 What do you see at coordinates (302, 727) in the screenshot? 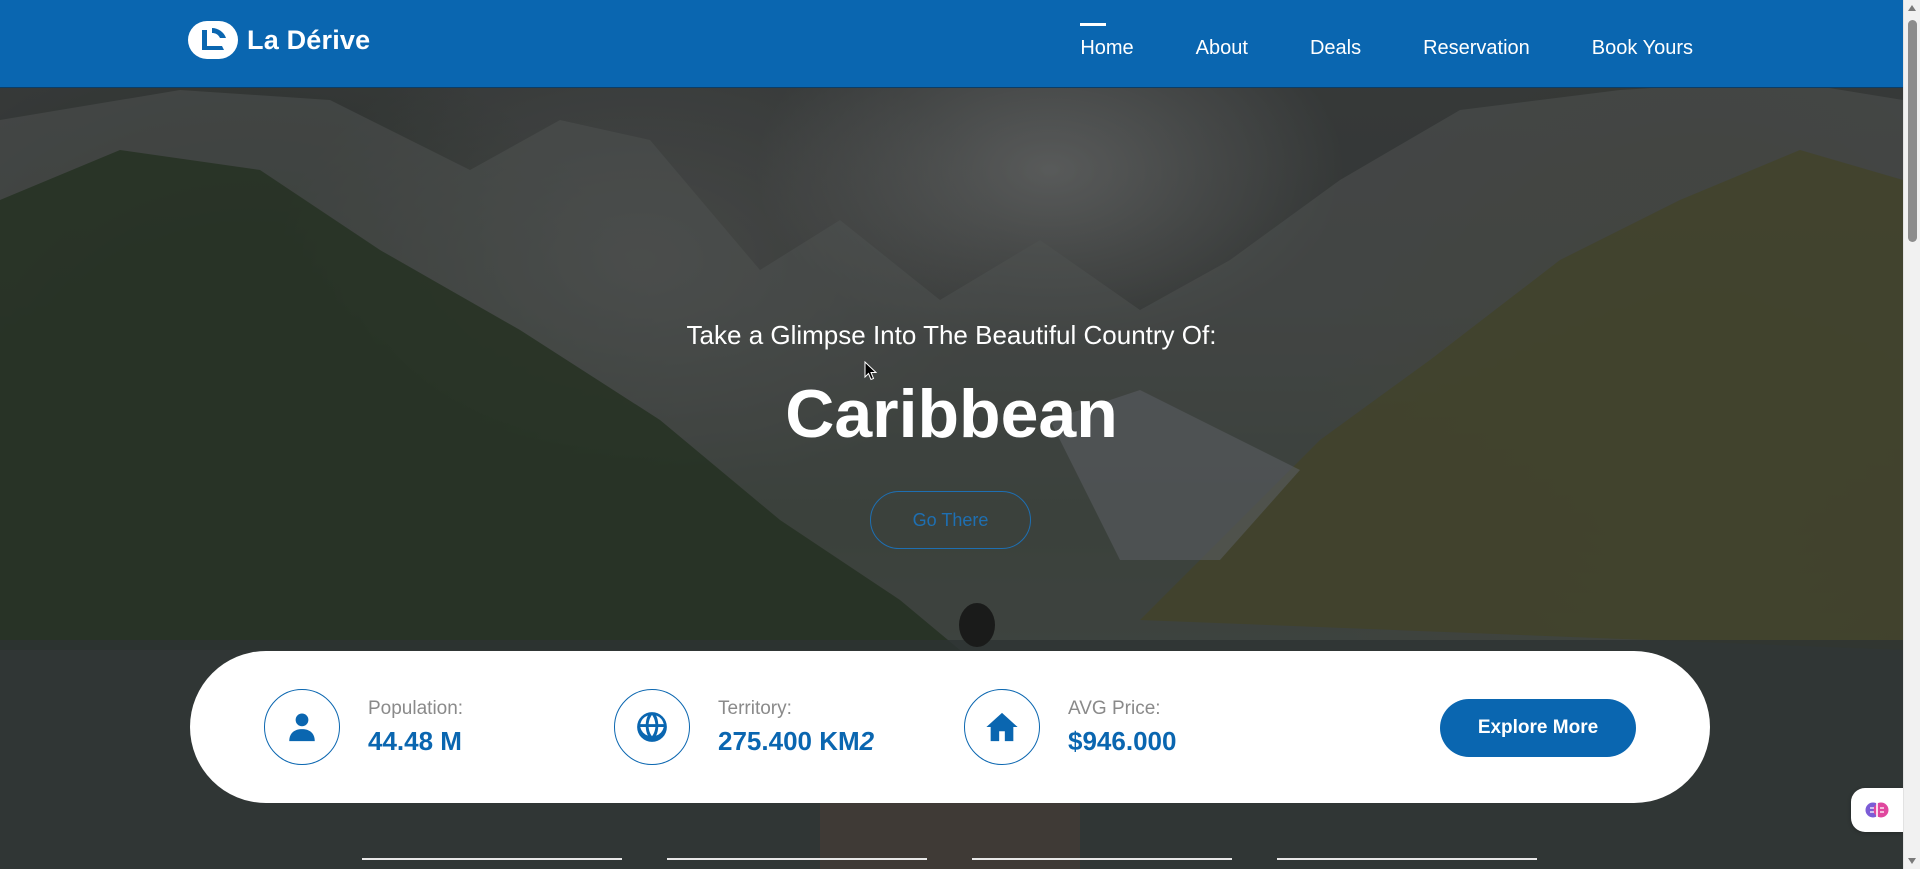
I see `user-icon` at bounding box center [302, 727].